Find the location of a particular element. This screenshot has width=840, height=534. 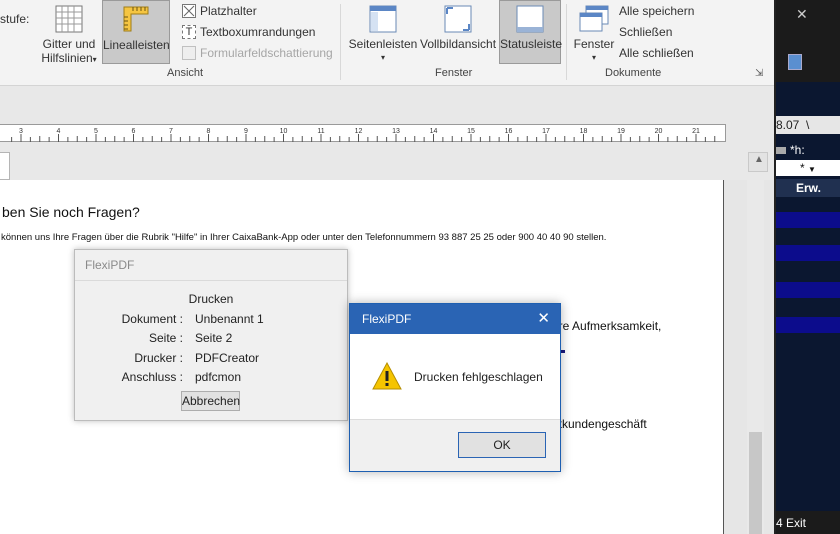

fenster-button: Fenster ▾ is located at coordinates (594, 33).